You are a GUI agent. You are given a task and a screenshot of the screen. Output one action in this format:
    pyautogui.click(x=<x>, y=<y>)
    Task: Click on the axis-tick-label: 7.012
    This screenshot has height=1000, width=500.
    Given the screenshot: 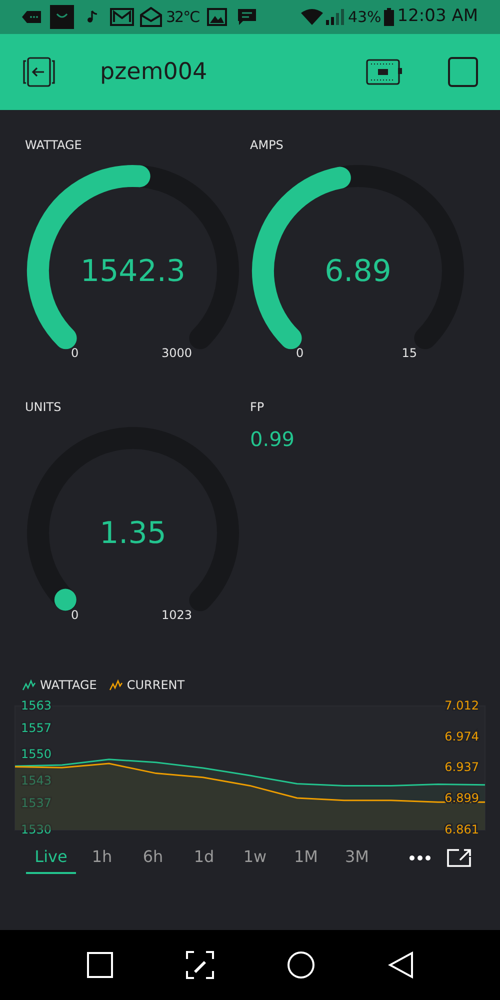 What is the action you would take?
    pyautogui.click(x=461, y=705)
    